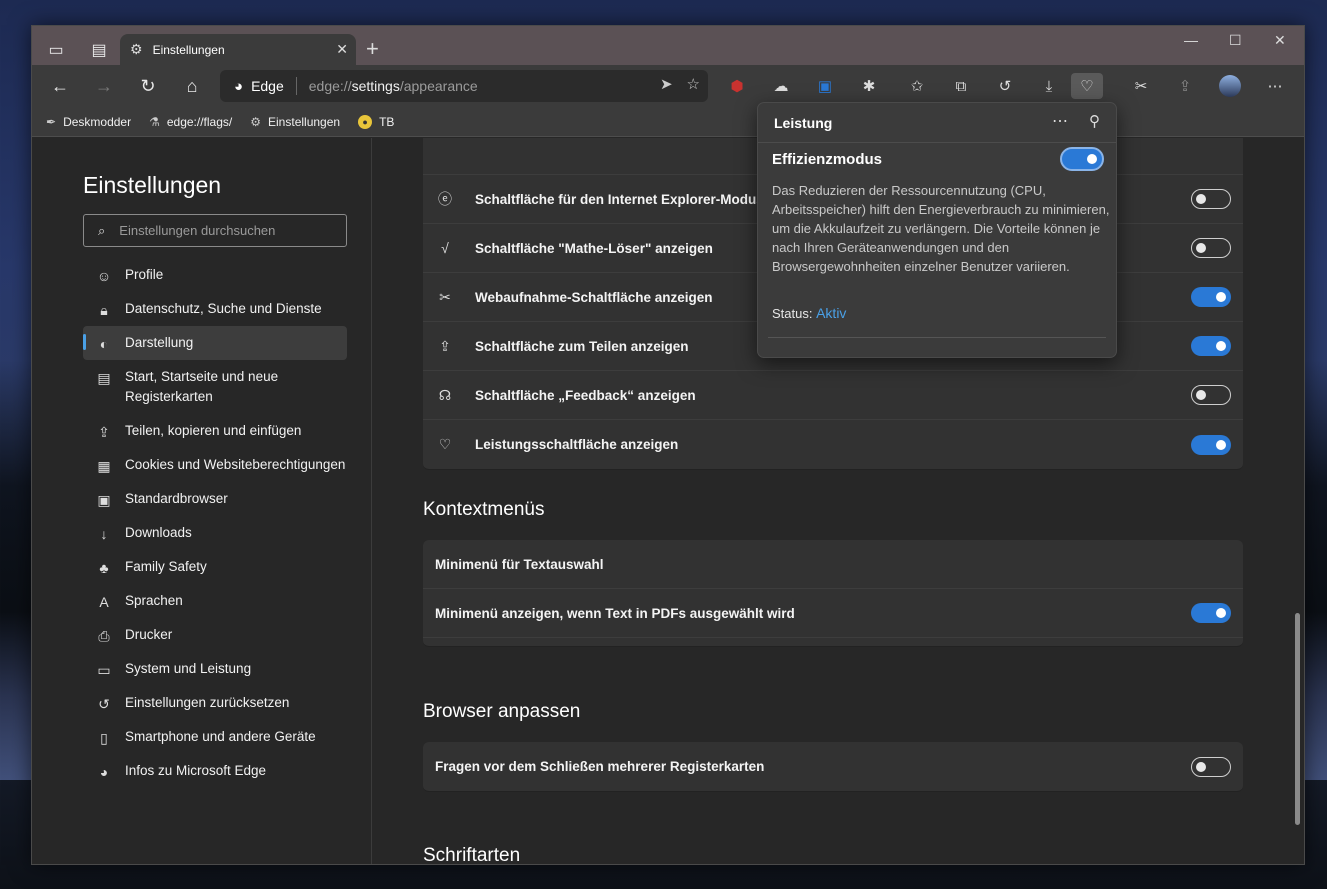  What do you see at coordinates (372, 49) in the screenshot?
I see `new-tab-button: +` at bounding box center [372, 49].